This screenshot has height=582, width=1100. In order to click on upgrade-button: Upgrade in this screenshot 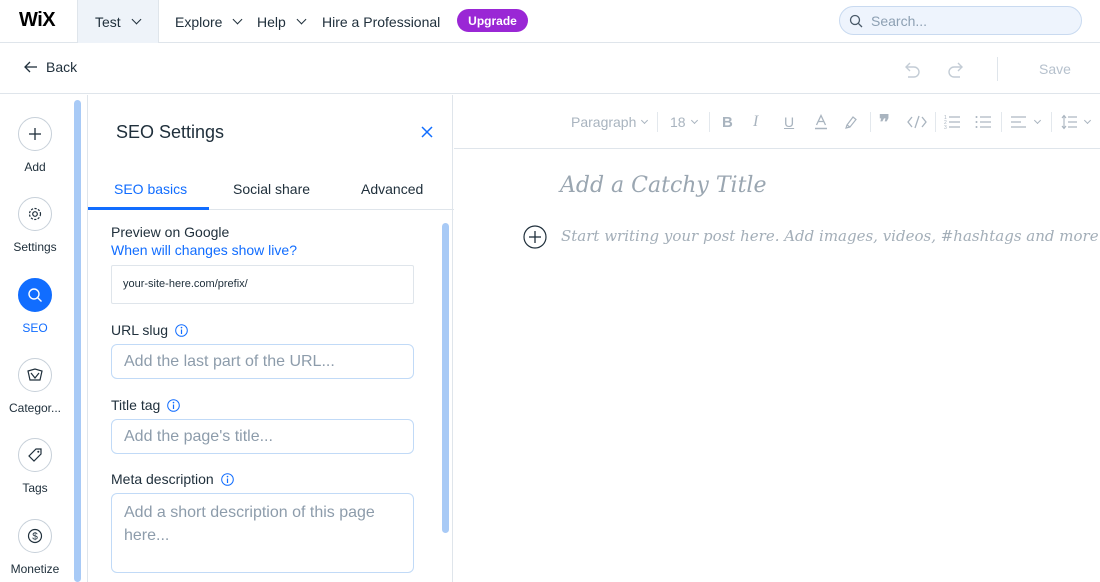, I will do `click(492, 20)`.